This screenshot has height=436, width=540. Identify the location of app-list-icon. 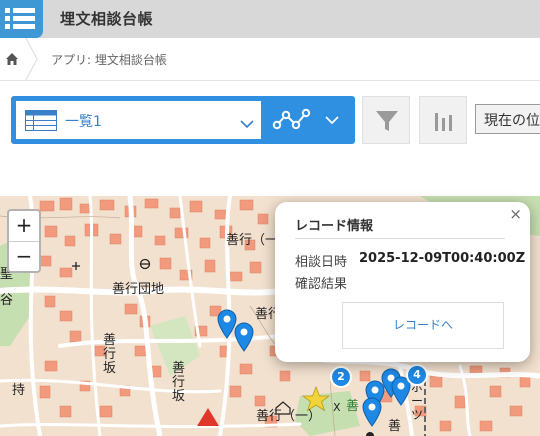
(21, 19).